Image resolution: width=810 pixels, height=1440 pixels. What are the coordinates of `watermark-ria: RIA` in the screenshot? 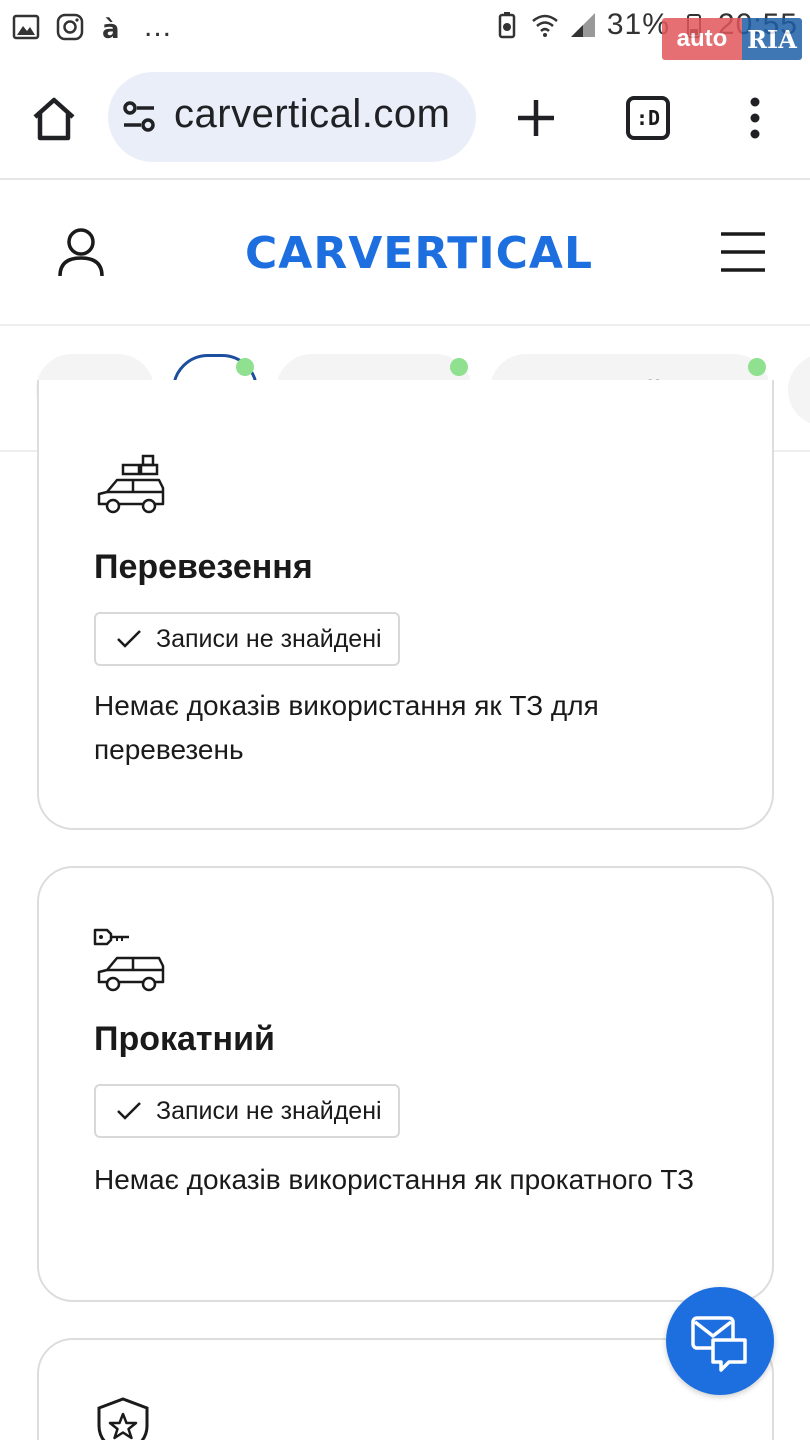 It's located at (772, 39).